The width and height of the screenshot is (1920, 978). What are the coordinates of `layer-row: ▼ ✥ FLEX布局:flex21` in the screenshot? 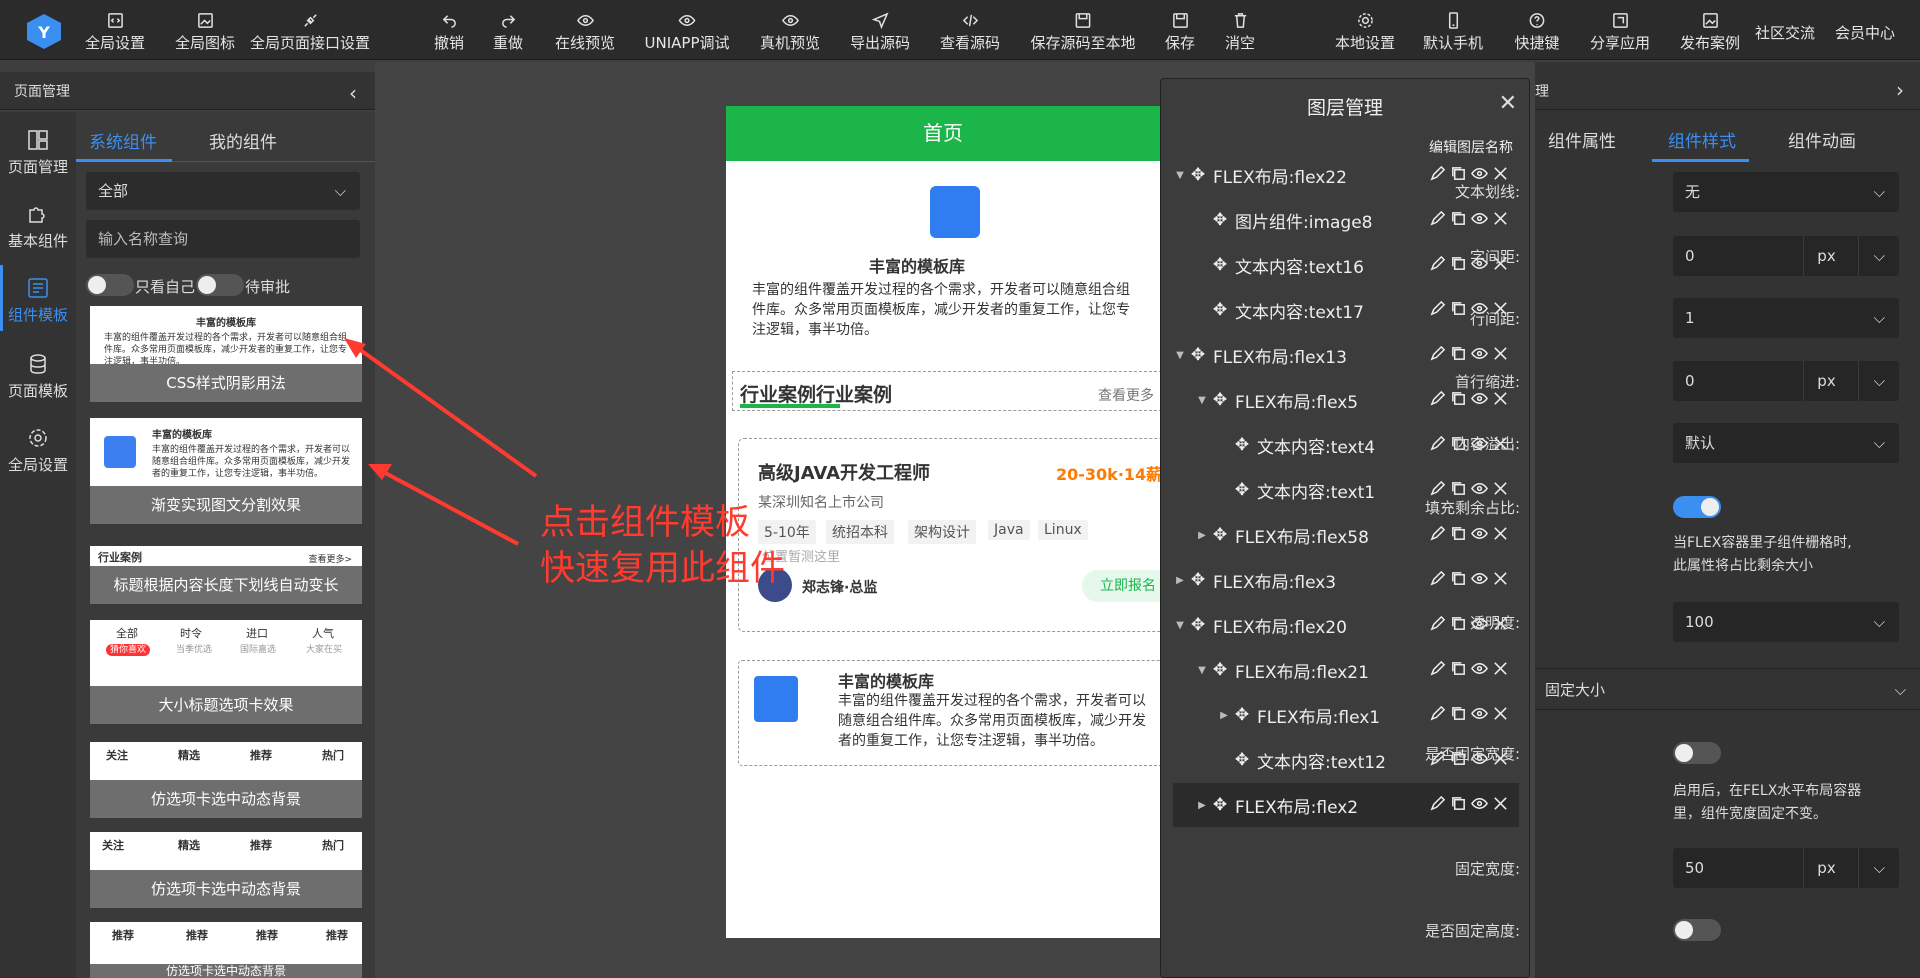 It's located at (1346, 670).